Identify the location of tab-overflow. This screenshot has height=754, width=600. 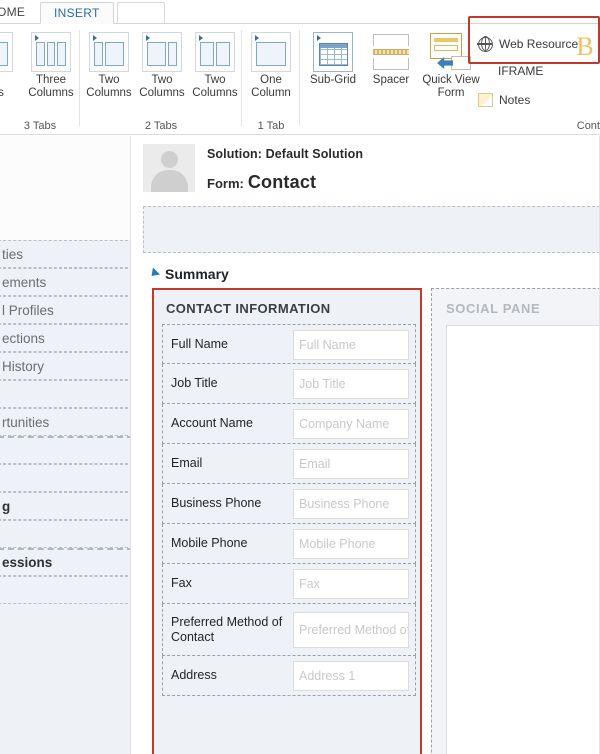
(141, 13).